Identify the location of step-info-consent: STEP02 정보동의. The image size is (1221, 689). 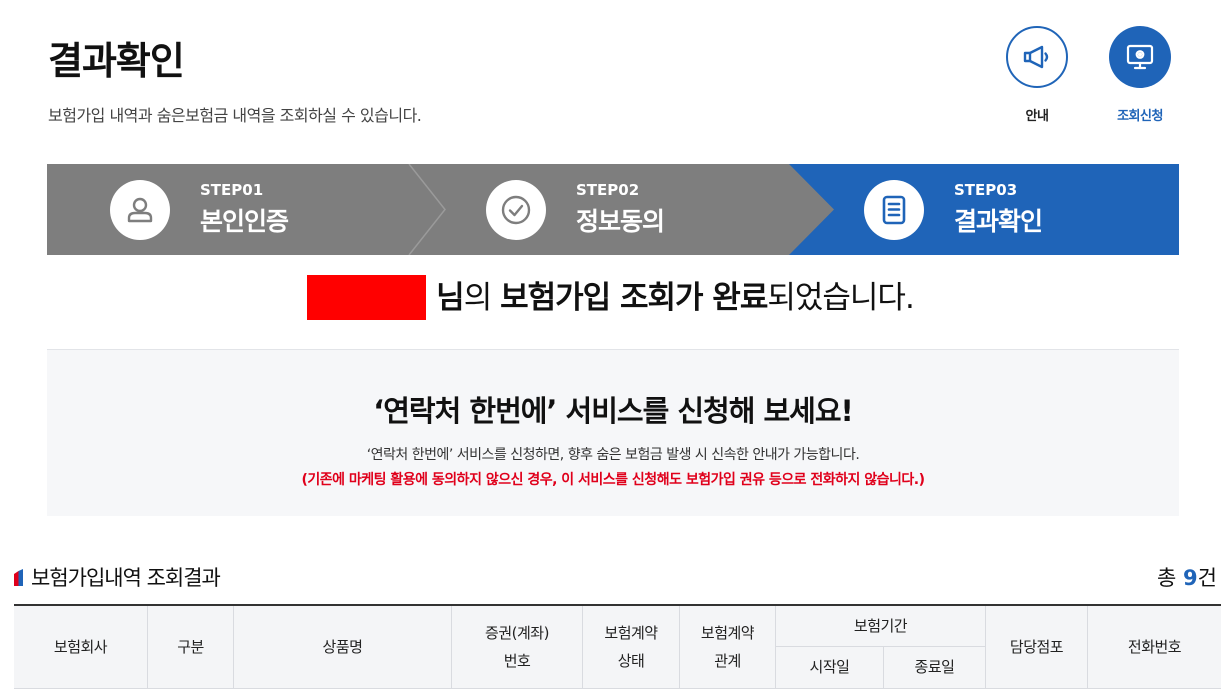
(575, 209).